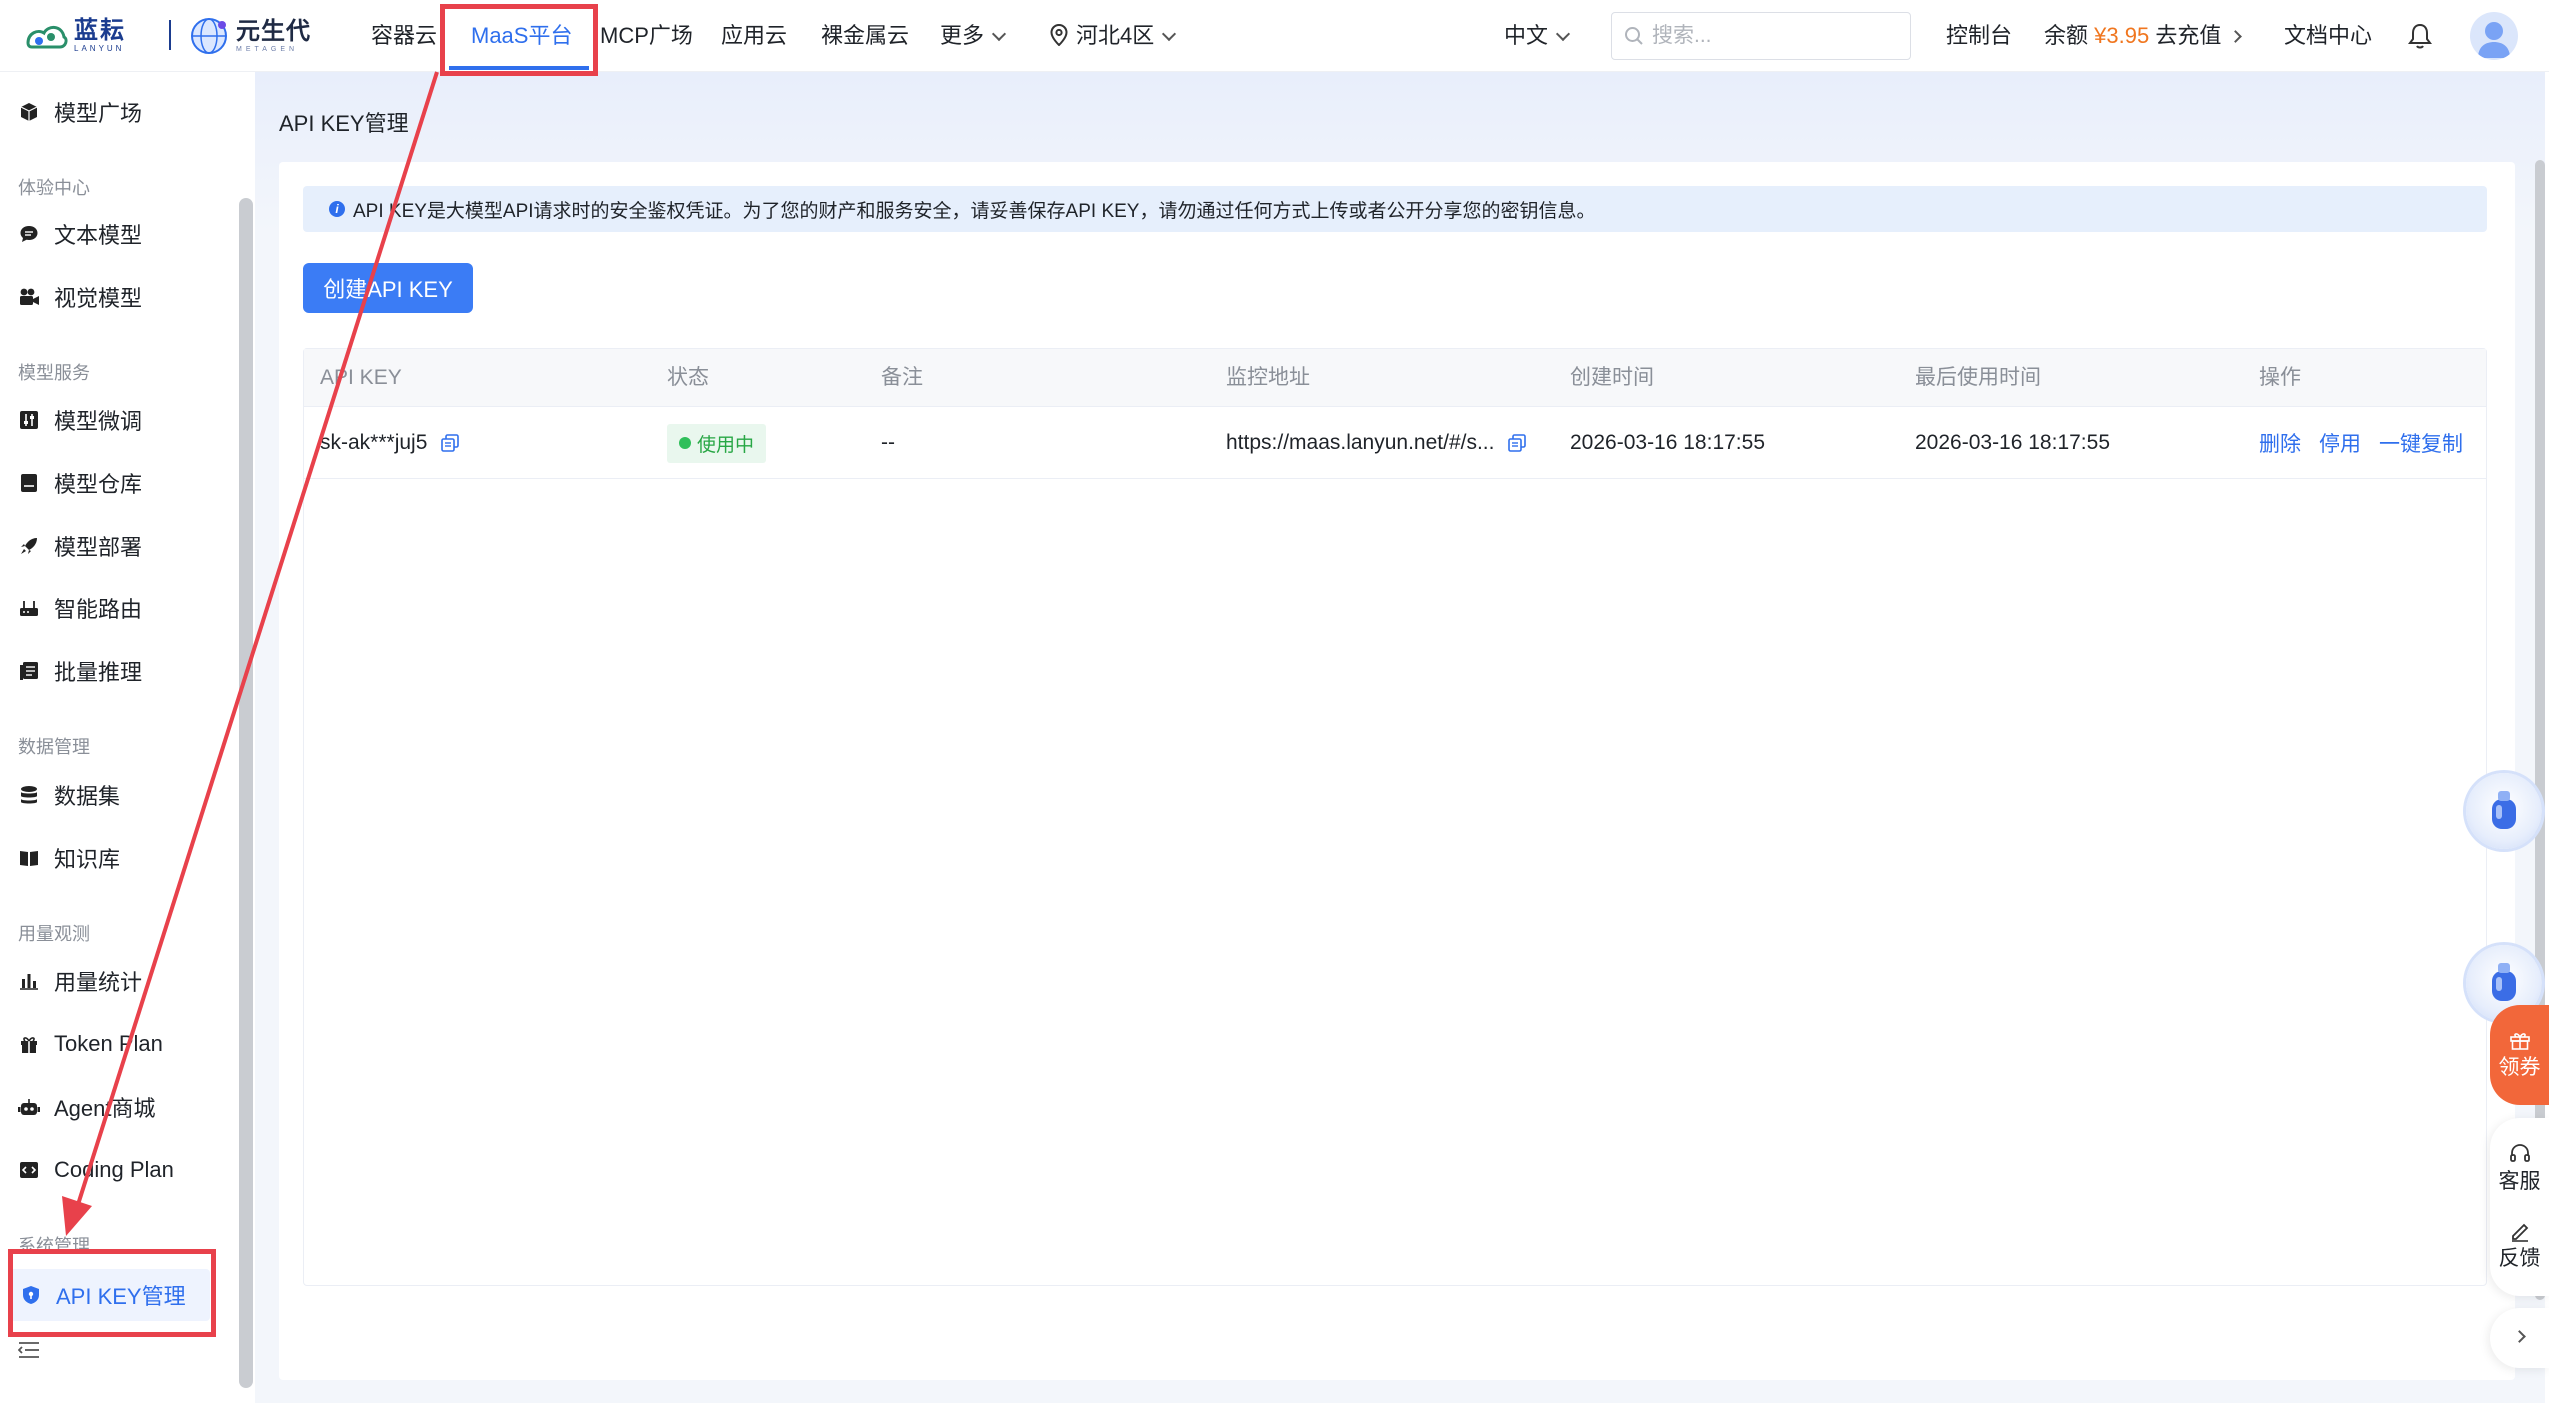 This screenshot has width=2549, height=1403. Describe the element at coordinates (2280, 443) in the screenshot. I see `delete-link: 删除` at that location.